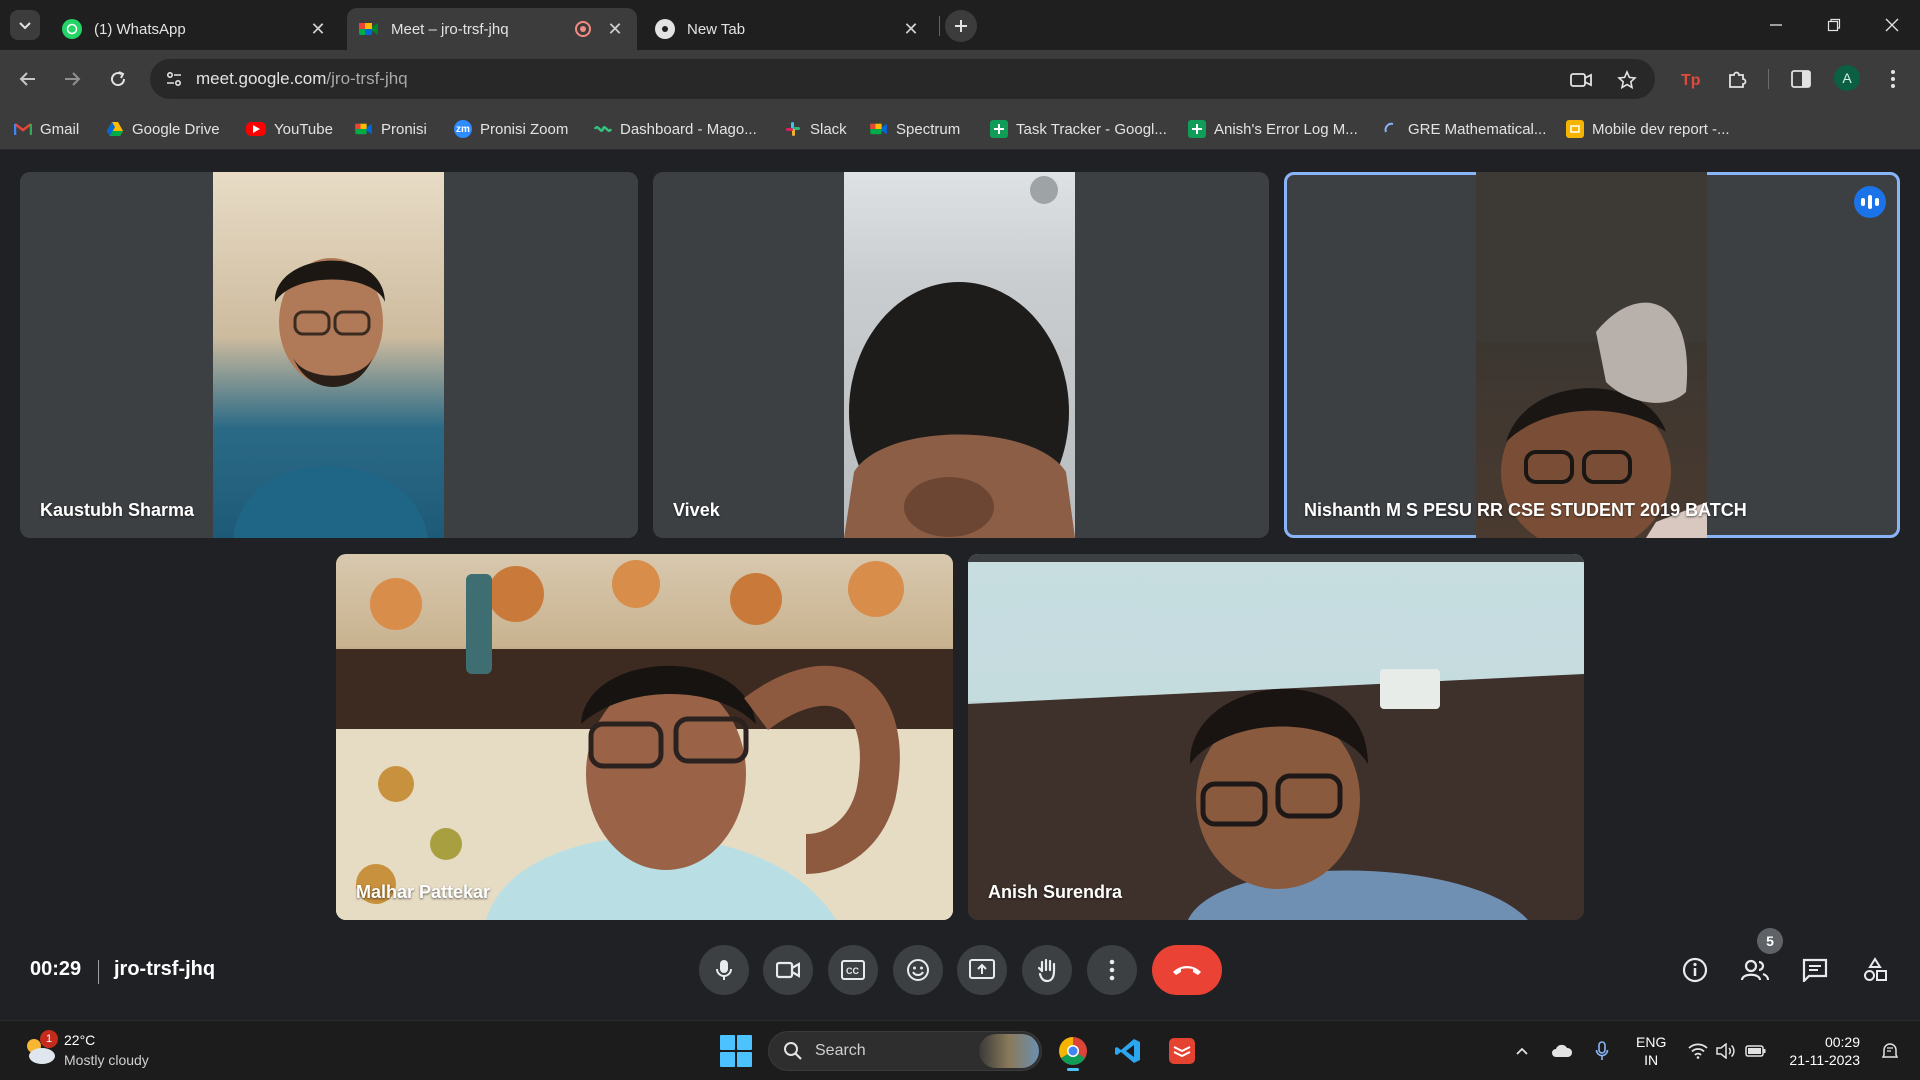 The width and height of the screenshot is (1920, 1080). I want to click on bookmark-gmail: Gmail, so click(46, 129).